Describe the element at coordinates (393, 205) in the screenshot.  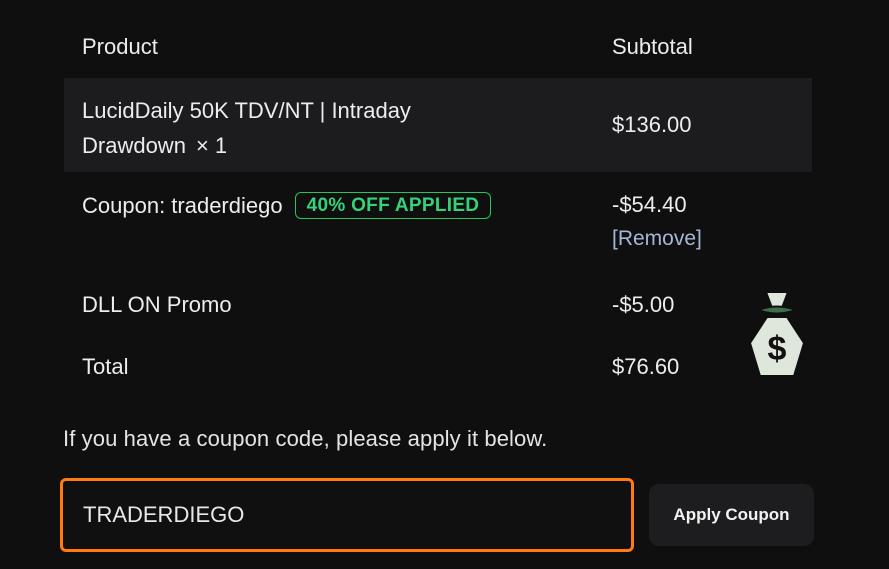
I see `coupon-applied-badge: 40% OFF APPLIED` at that location.